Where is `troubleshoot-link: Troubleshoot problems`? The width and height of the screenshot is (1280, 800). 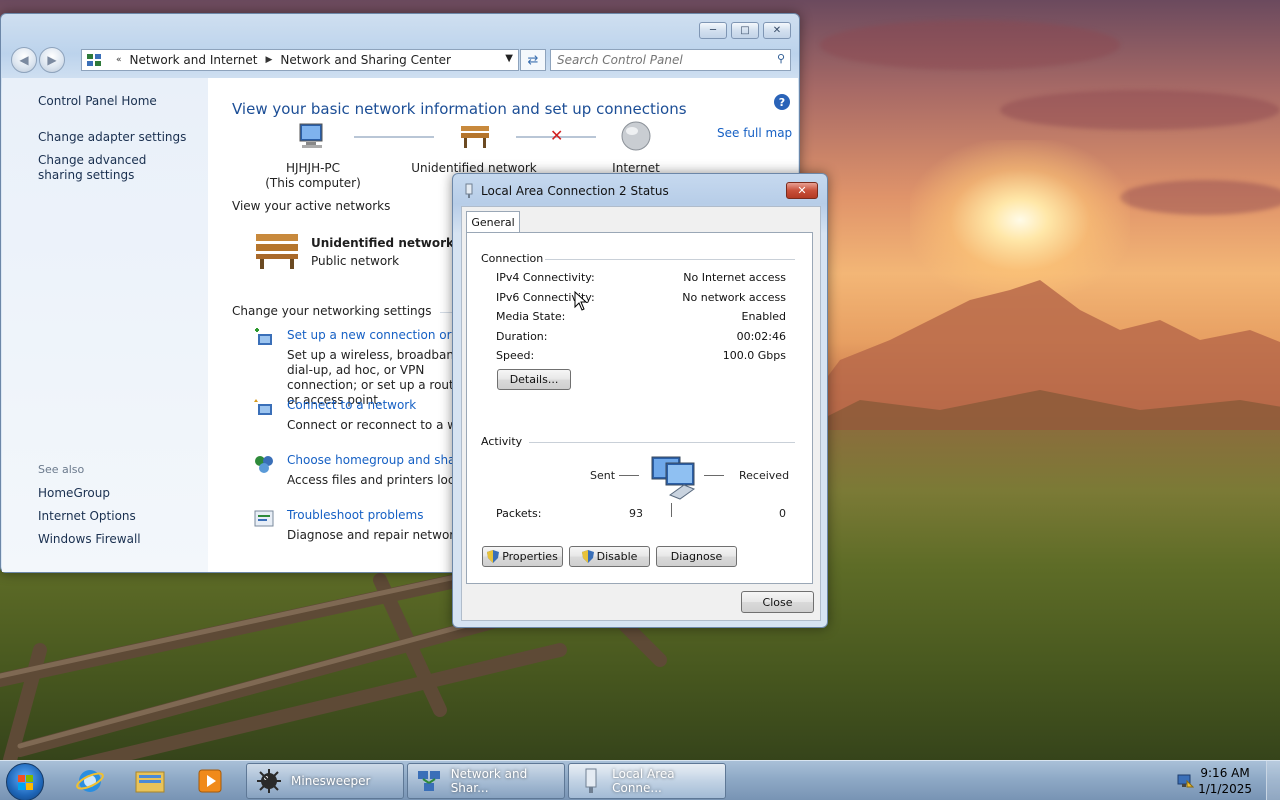 troubleshoot-link: Troubleshoot problems is located at coordinates (355, 515).